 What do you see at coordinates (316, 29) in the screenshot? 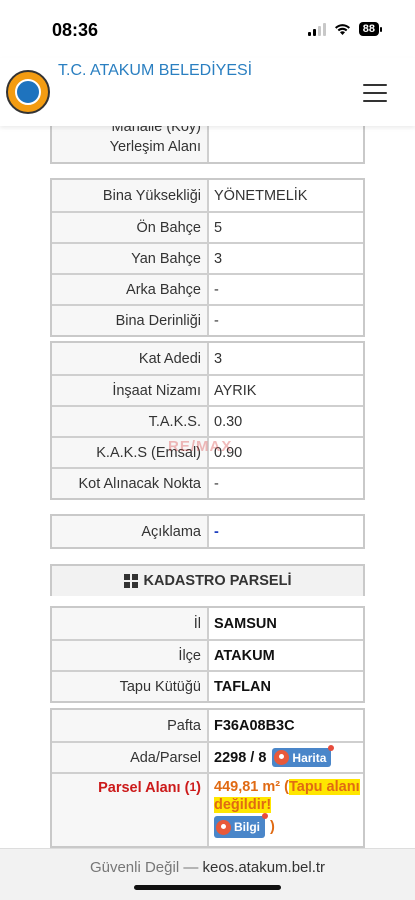
I see `signal-icon` at bounding box center [316, 29].